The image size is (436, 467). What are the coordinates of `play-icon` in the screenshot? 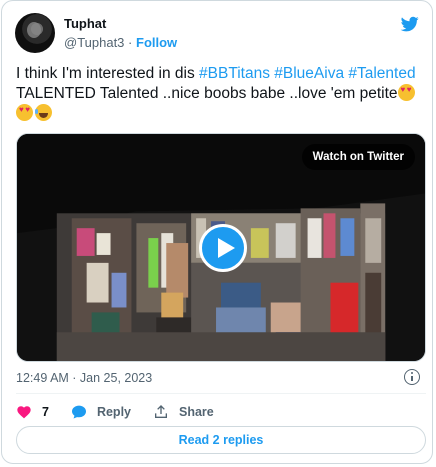 It's located at (223, 248).